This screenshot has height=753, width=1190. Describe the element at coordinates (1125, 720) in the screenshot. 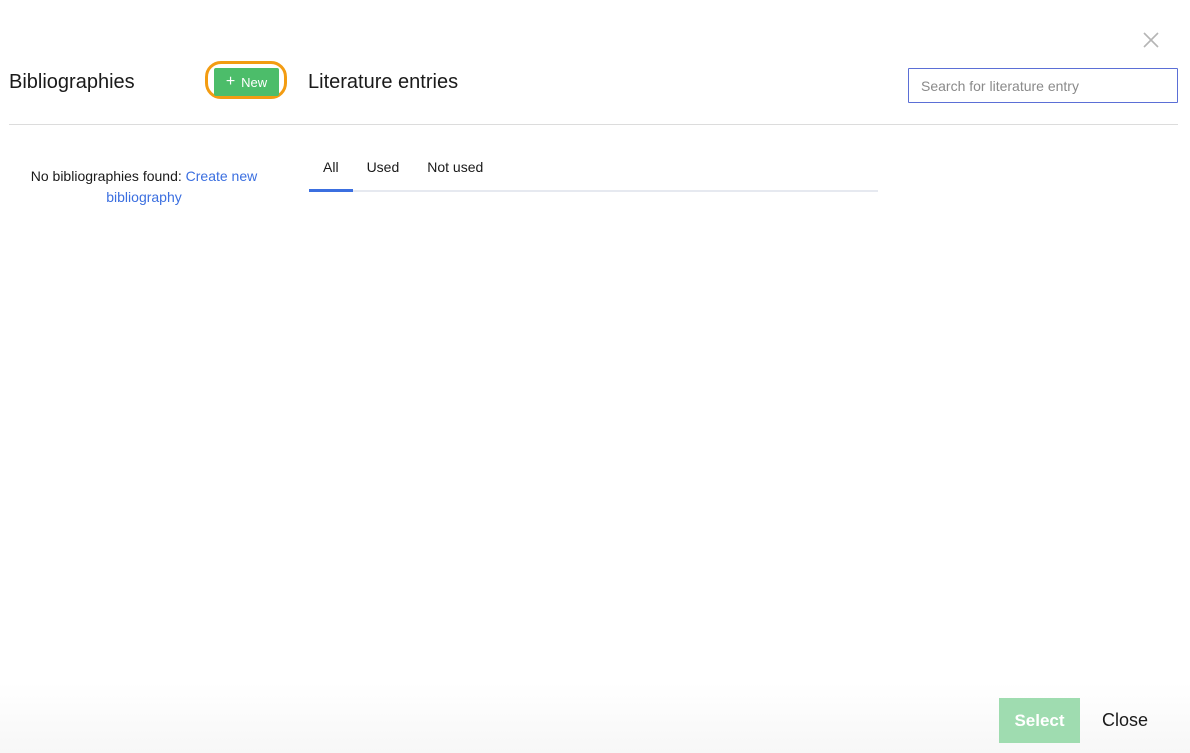

I see `close-button: Close` at that location.